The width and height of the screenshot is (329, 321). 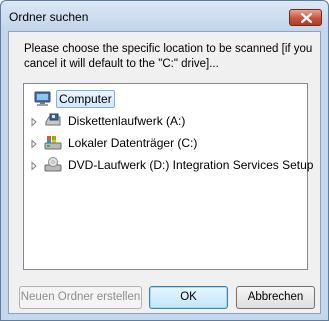 What do you see at coordinates (53, 143) in the screenshot?
I see `hard-drive-icon` at bounding box center [53, 143].